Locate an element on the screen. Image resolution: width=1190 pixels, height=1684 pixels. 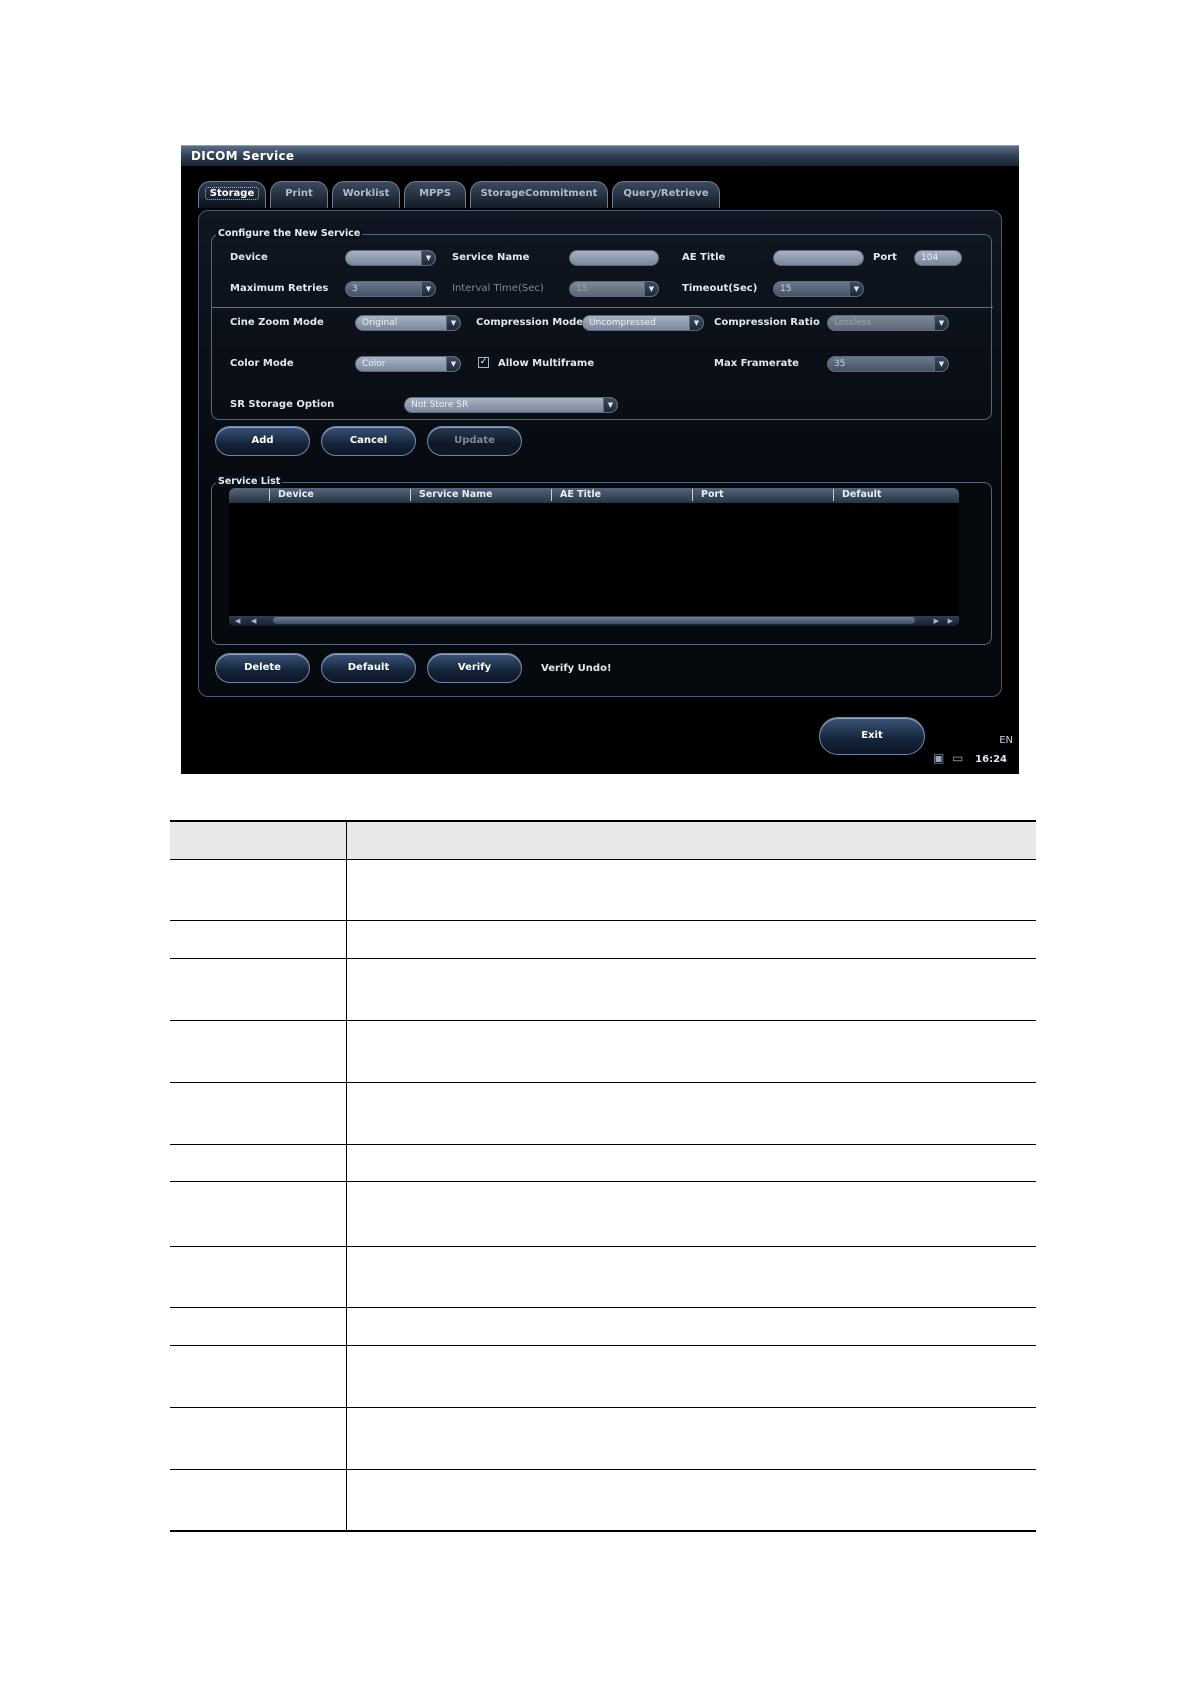
sr-option-select: Not Store SR ▼ is located at coordinates (511, 405).